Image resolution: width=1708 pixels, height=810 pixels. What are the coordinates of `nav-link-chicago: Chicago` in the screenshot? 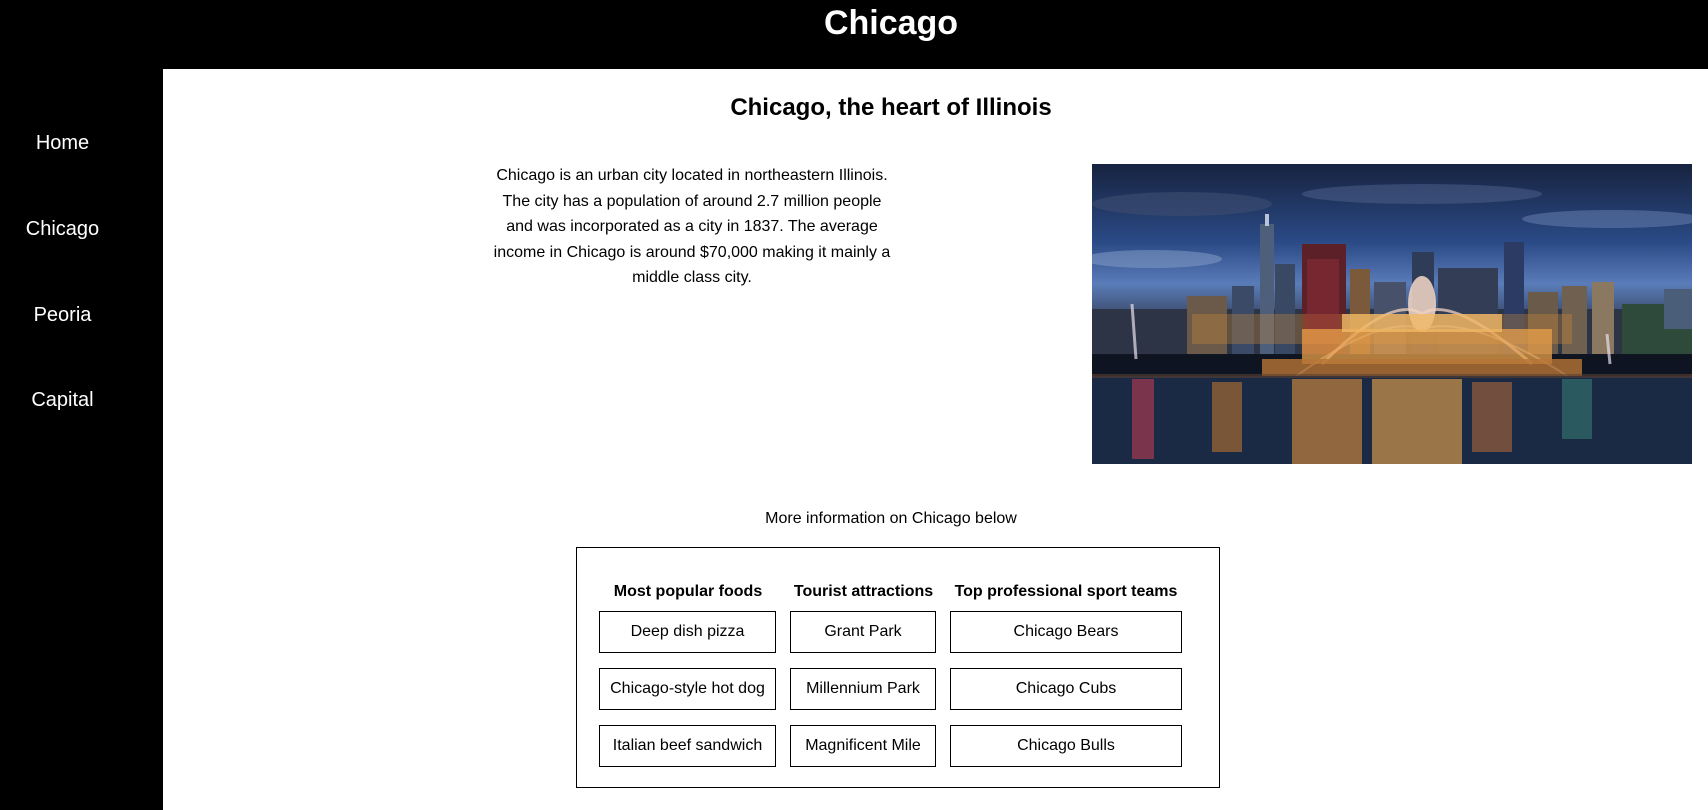 It's located at (62, 229).